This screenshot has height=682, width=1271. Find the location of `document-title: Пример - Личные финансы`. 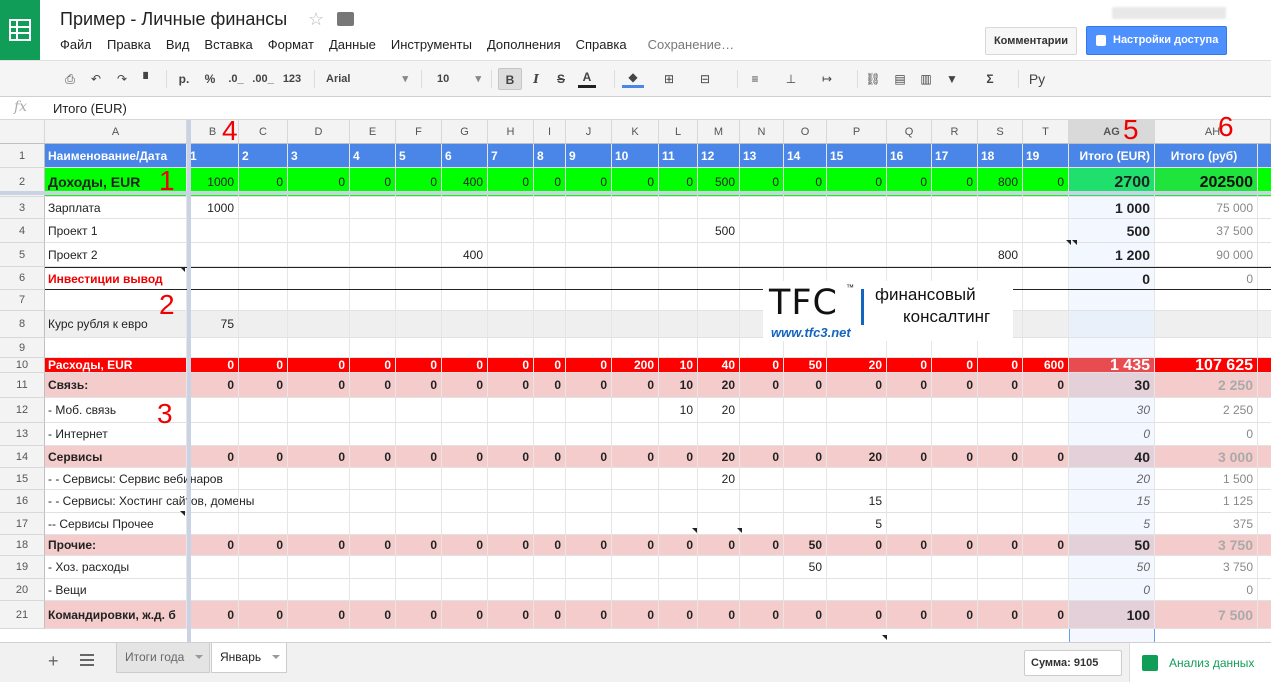

document-title: Пример - Личные финансы is located at coordinates (173, 19).